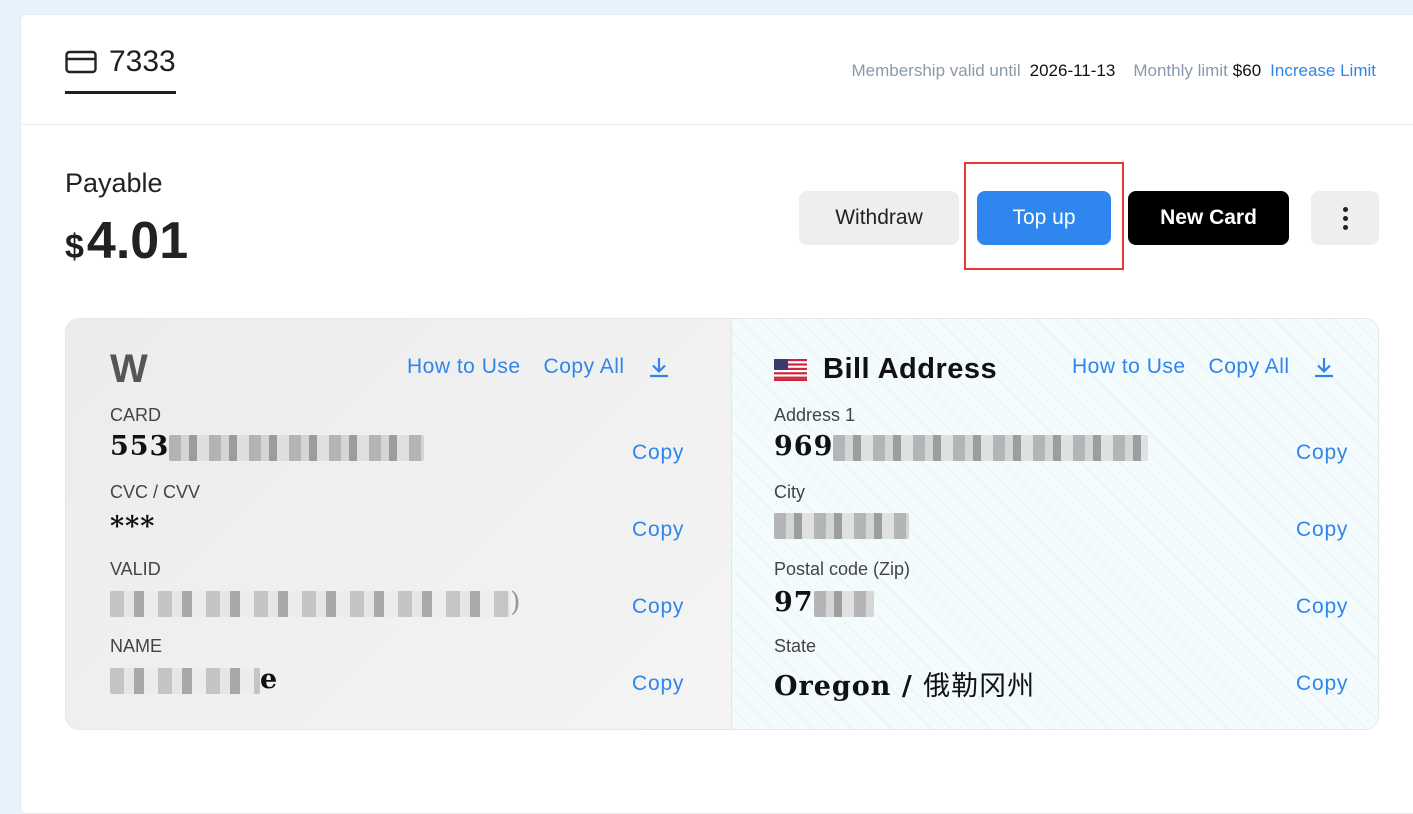 The image size is (1413, 814). What do you see at coordinates (658, 530) in the screenshot?
I see `copy-cvv: Copy` at bounding box center [658, 530].